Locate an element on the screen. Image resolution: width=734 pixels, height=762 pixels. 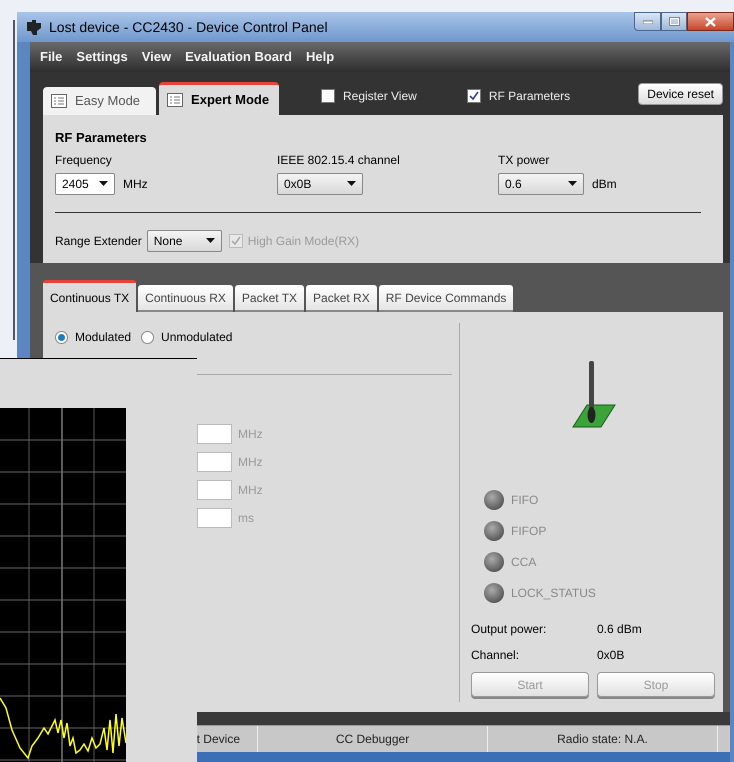
close-icon is located at coordinates (710, 21).